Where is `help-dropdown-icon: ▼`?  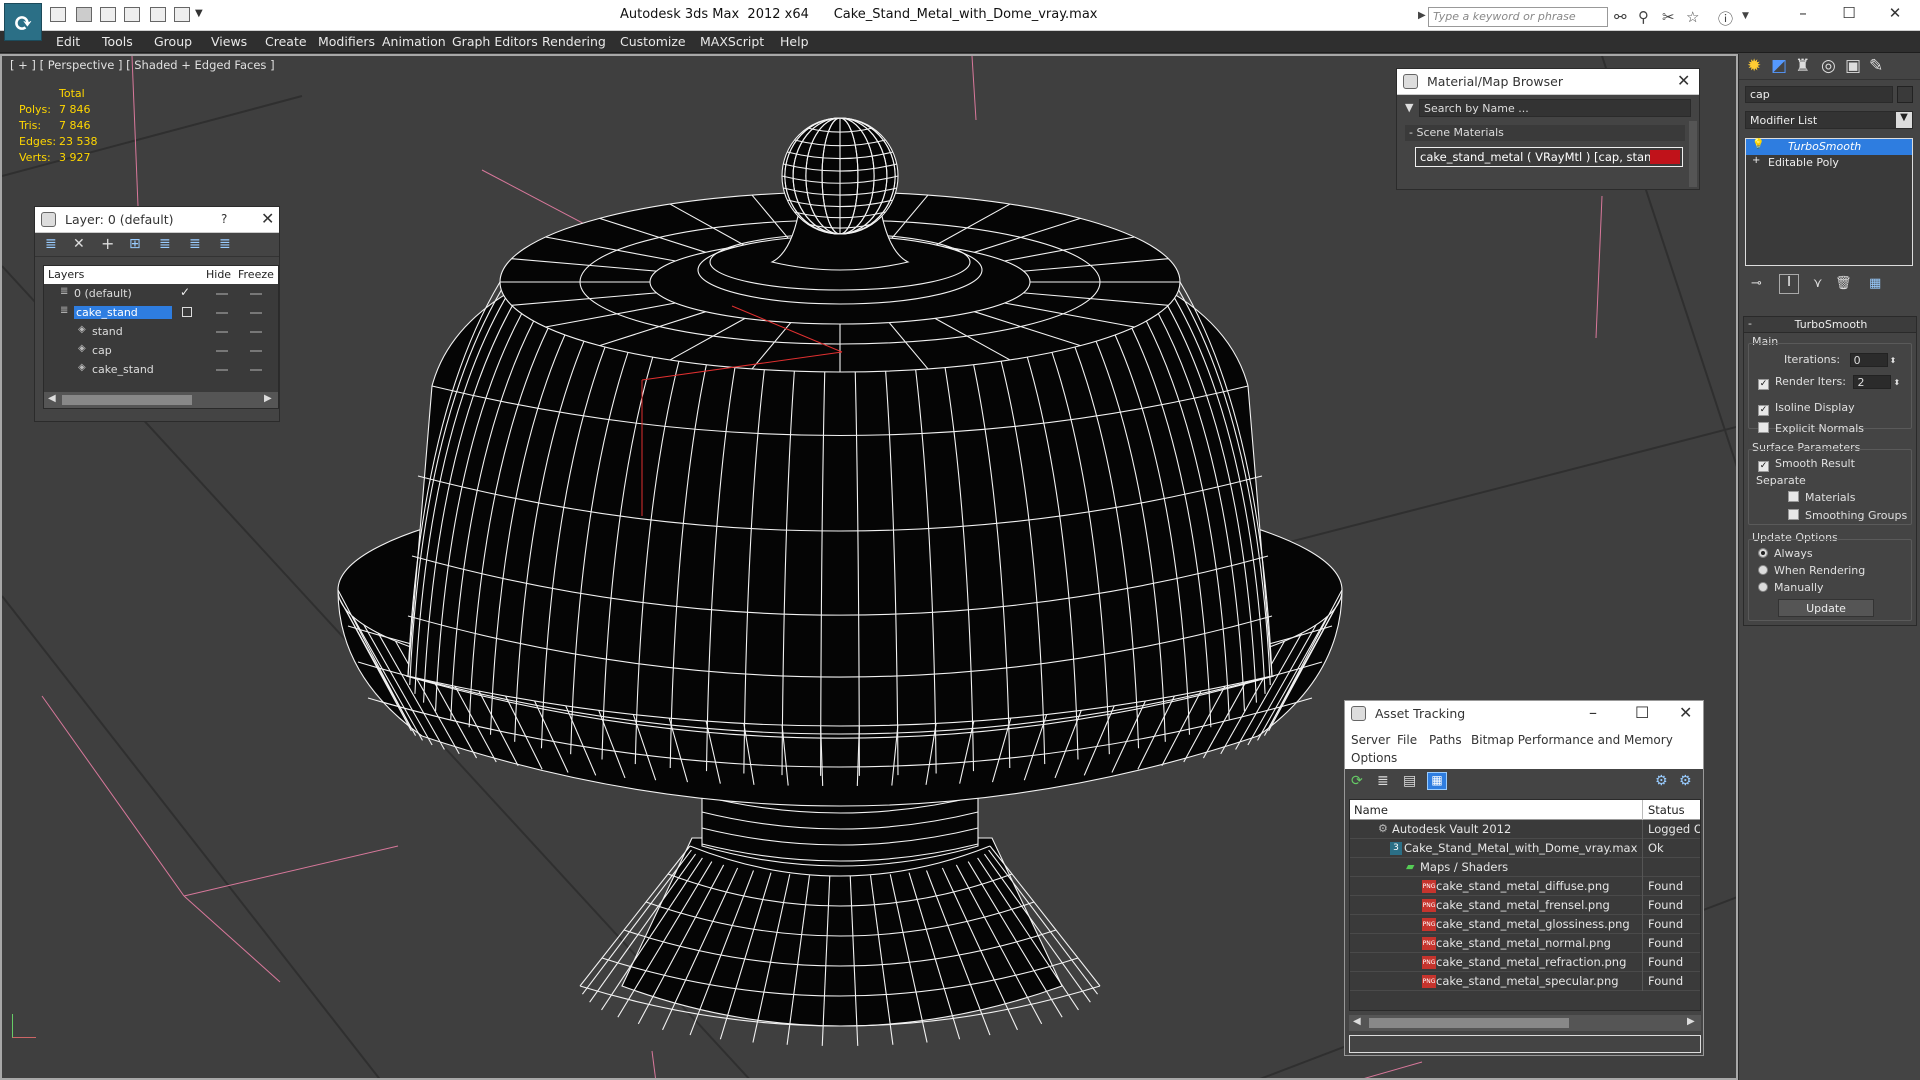
help-dropdown-icon: ▼ is located at coordinates (1745, 16).